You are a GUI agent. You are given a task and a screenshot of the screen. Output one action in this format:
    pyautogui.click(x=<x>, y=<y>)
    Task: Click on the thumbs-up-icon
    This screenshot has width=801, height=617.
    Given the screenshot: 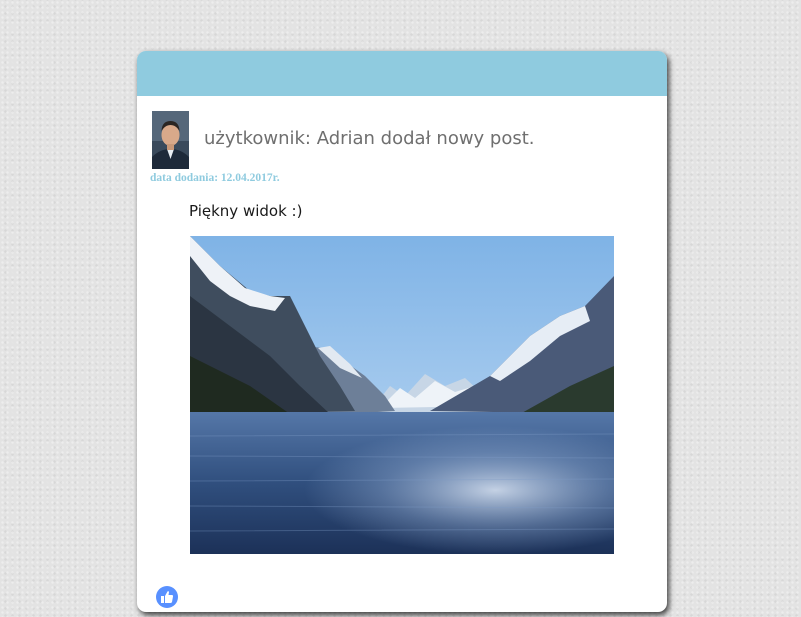 What is the action you would take?
    pyautogui.click(x=167, y=597)
    